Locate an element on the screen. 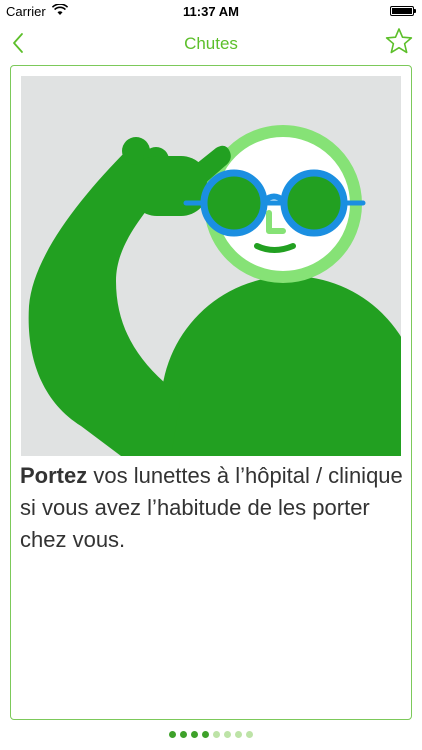  favorite-button is located at coordinates (399, 41).